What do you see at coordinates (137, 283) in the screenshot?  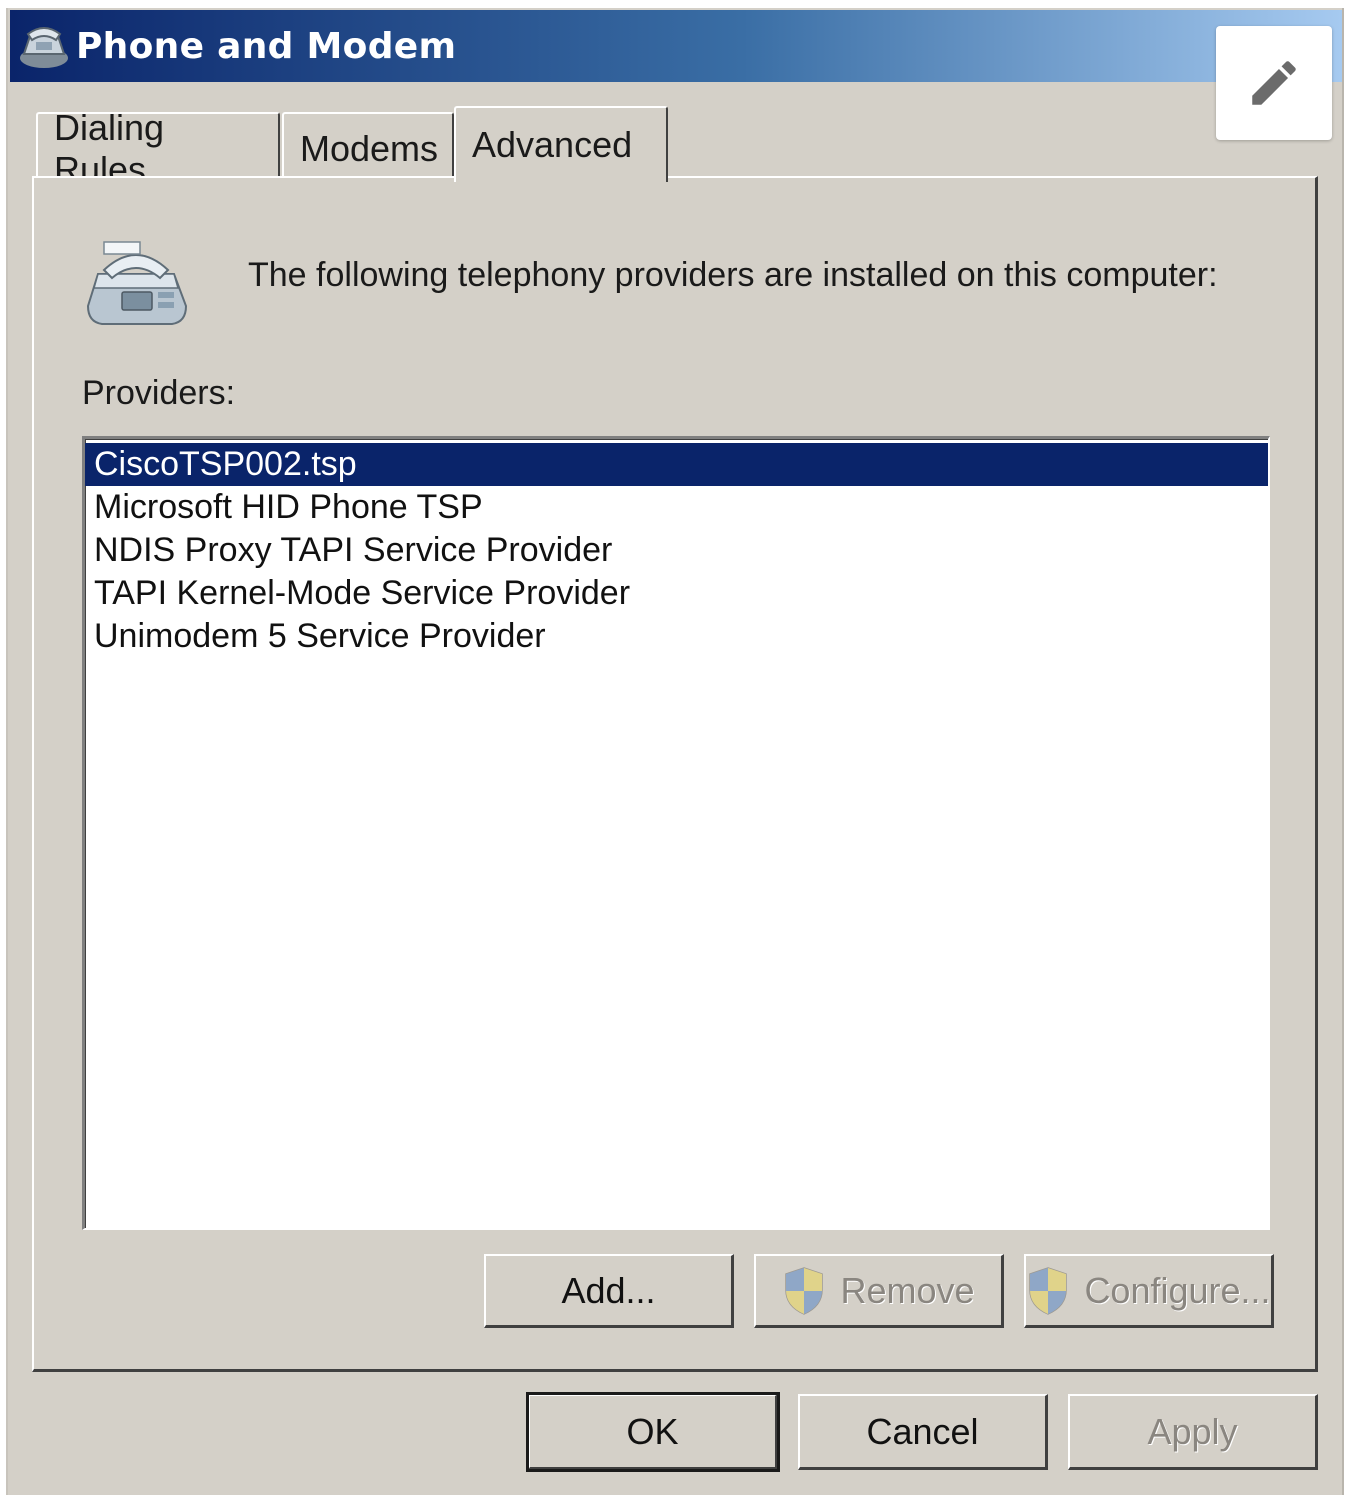 I see `telephone-fax-icon` at bounding box center [137, 283].